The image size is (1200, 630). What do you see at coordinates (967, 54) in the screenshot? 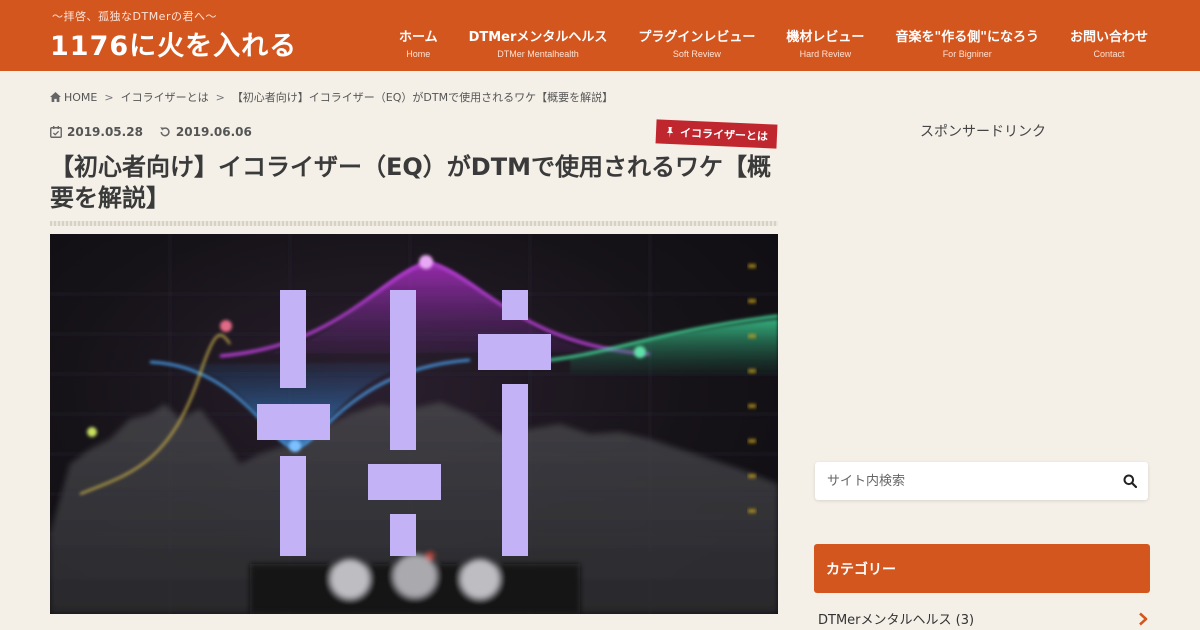
I see `nav-sublabel: For Bigniner` at bounding box center [967, 54].